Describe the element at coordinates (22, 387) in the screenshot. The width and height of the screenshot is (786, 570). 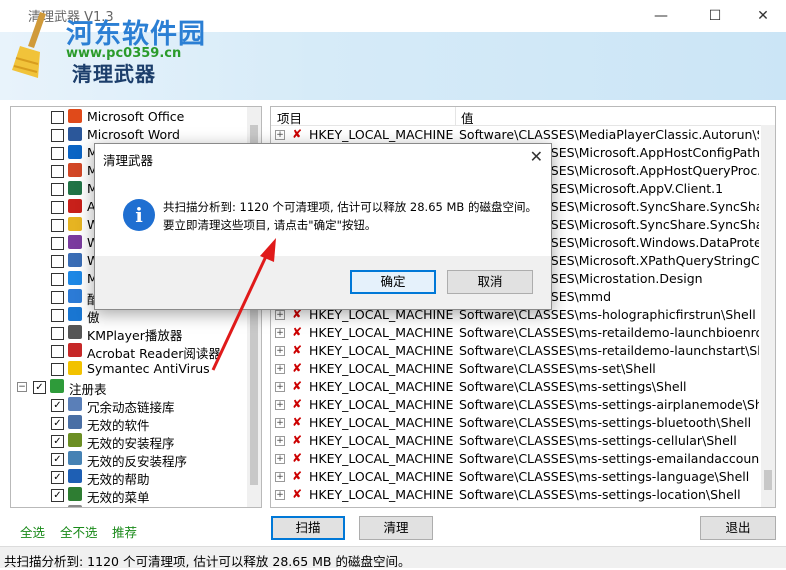
I see `collapse-icon: −` at that location.